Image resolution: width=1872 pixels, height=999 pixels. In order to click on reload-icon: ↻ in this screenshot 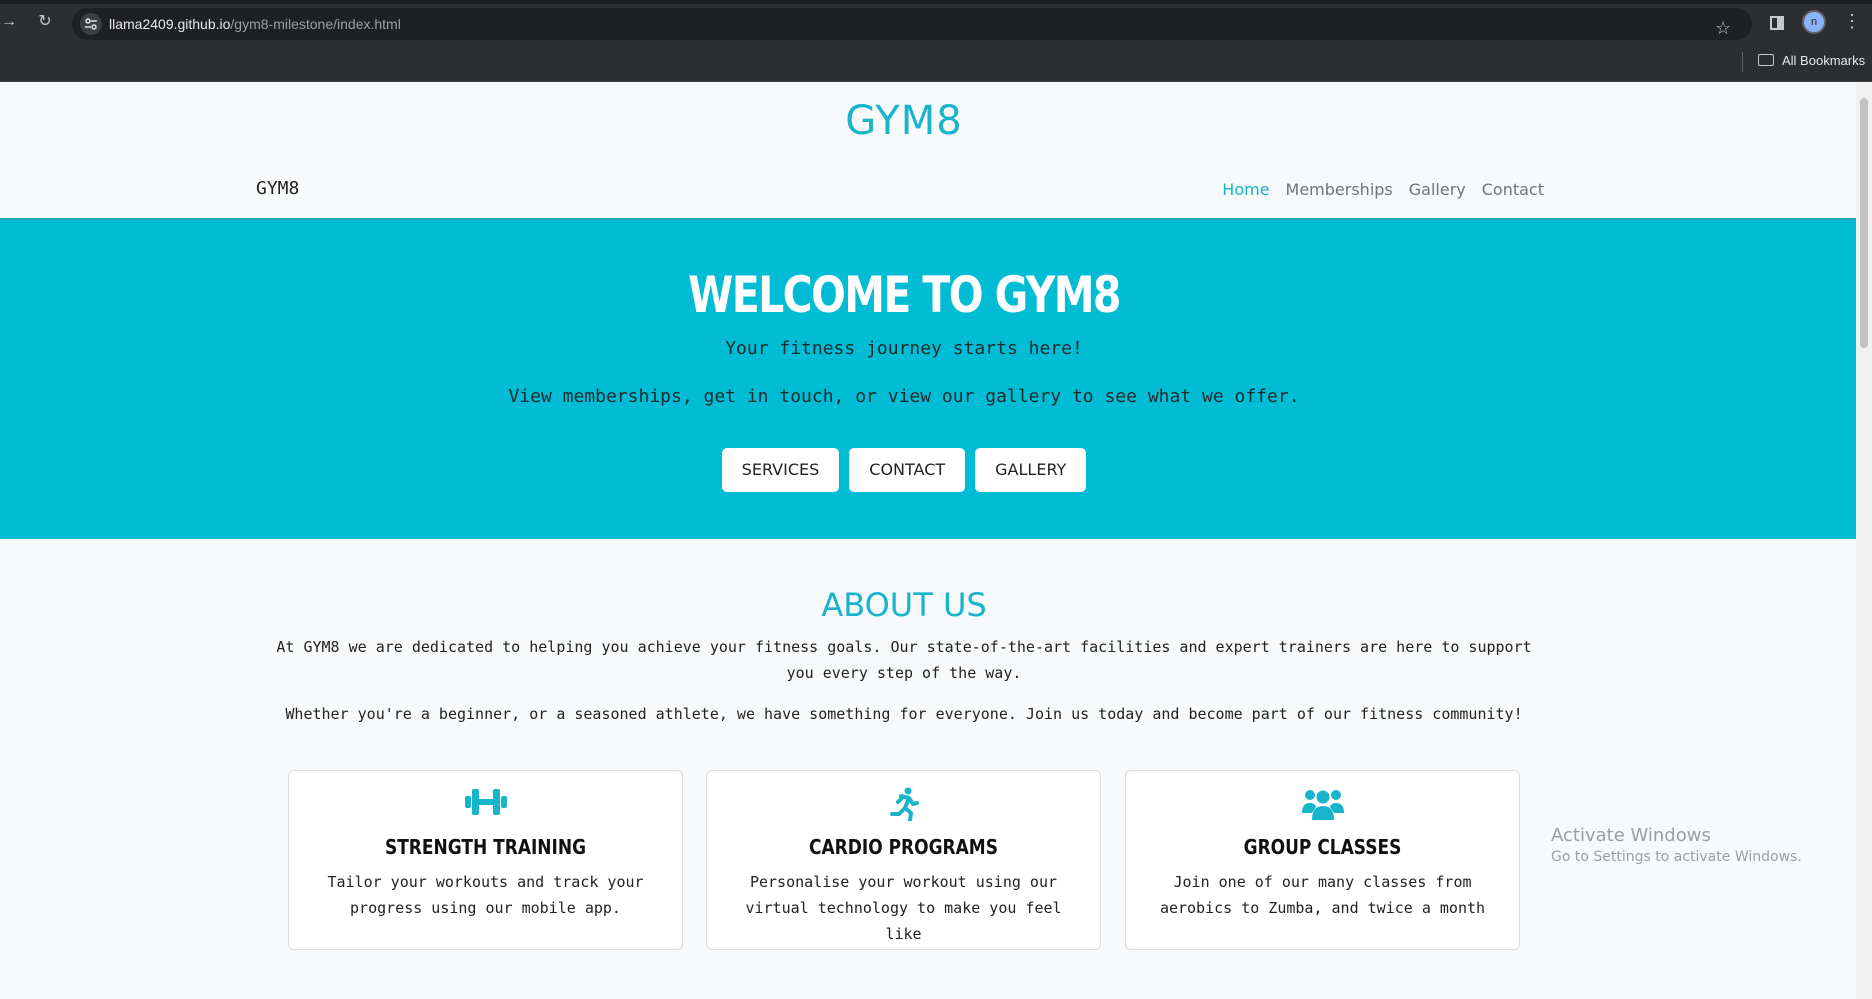, I will do `click(45, 22)`.